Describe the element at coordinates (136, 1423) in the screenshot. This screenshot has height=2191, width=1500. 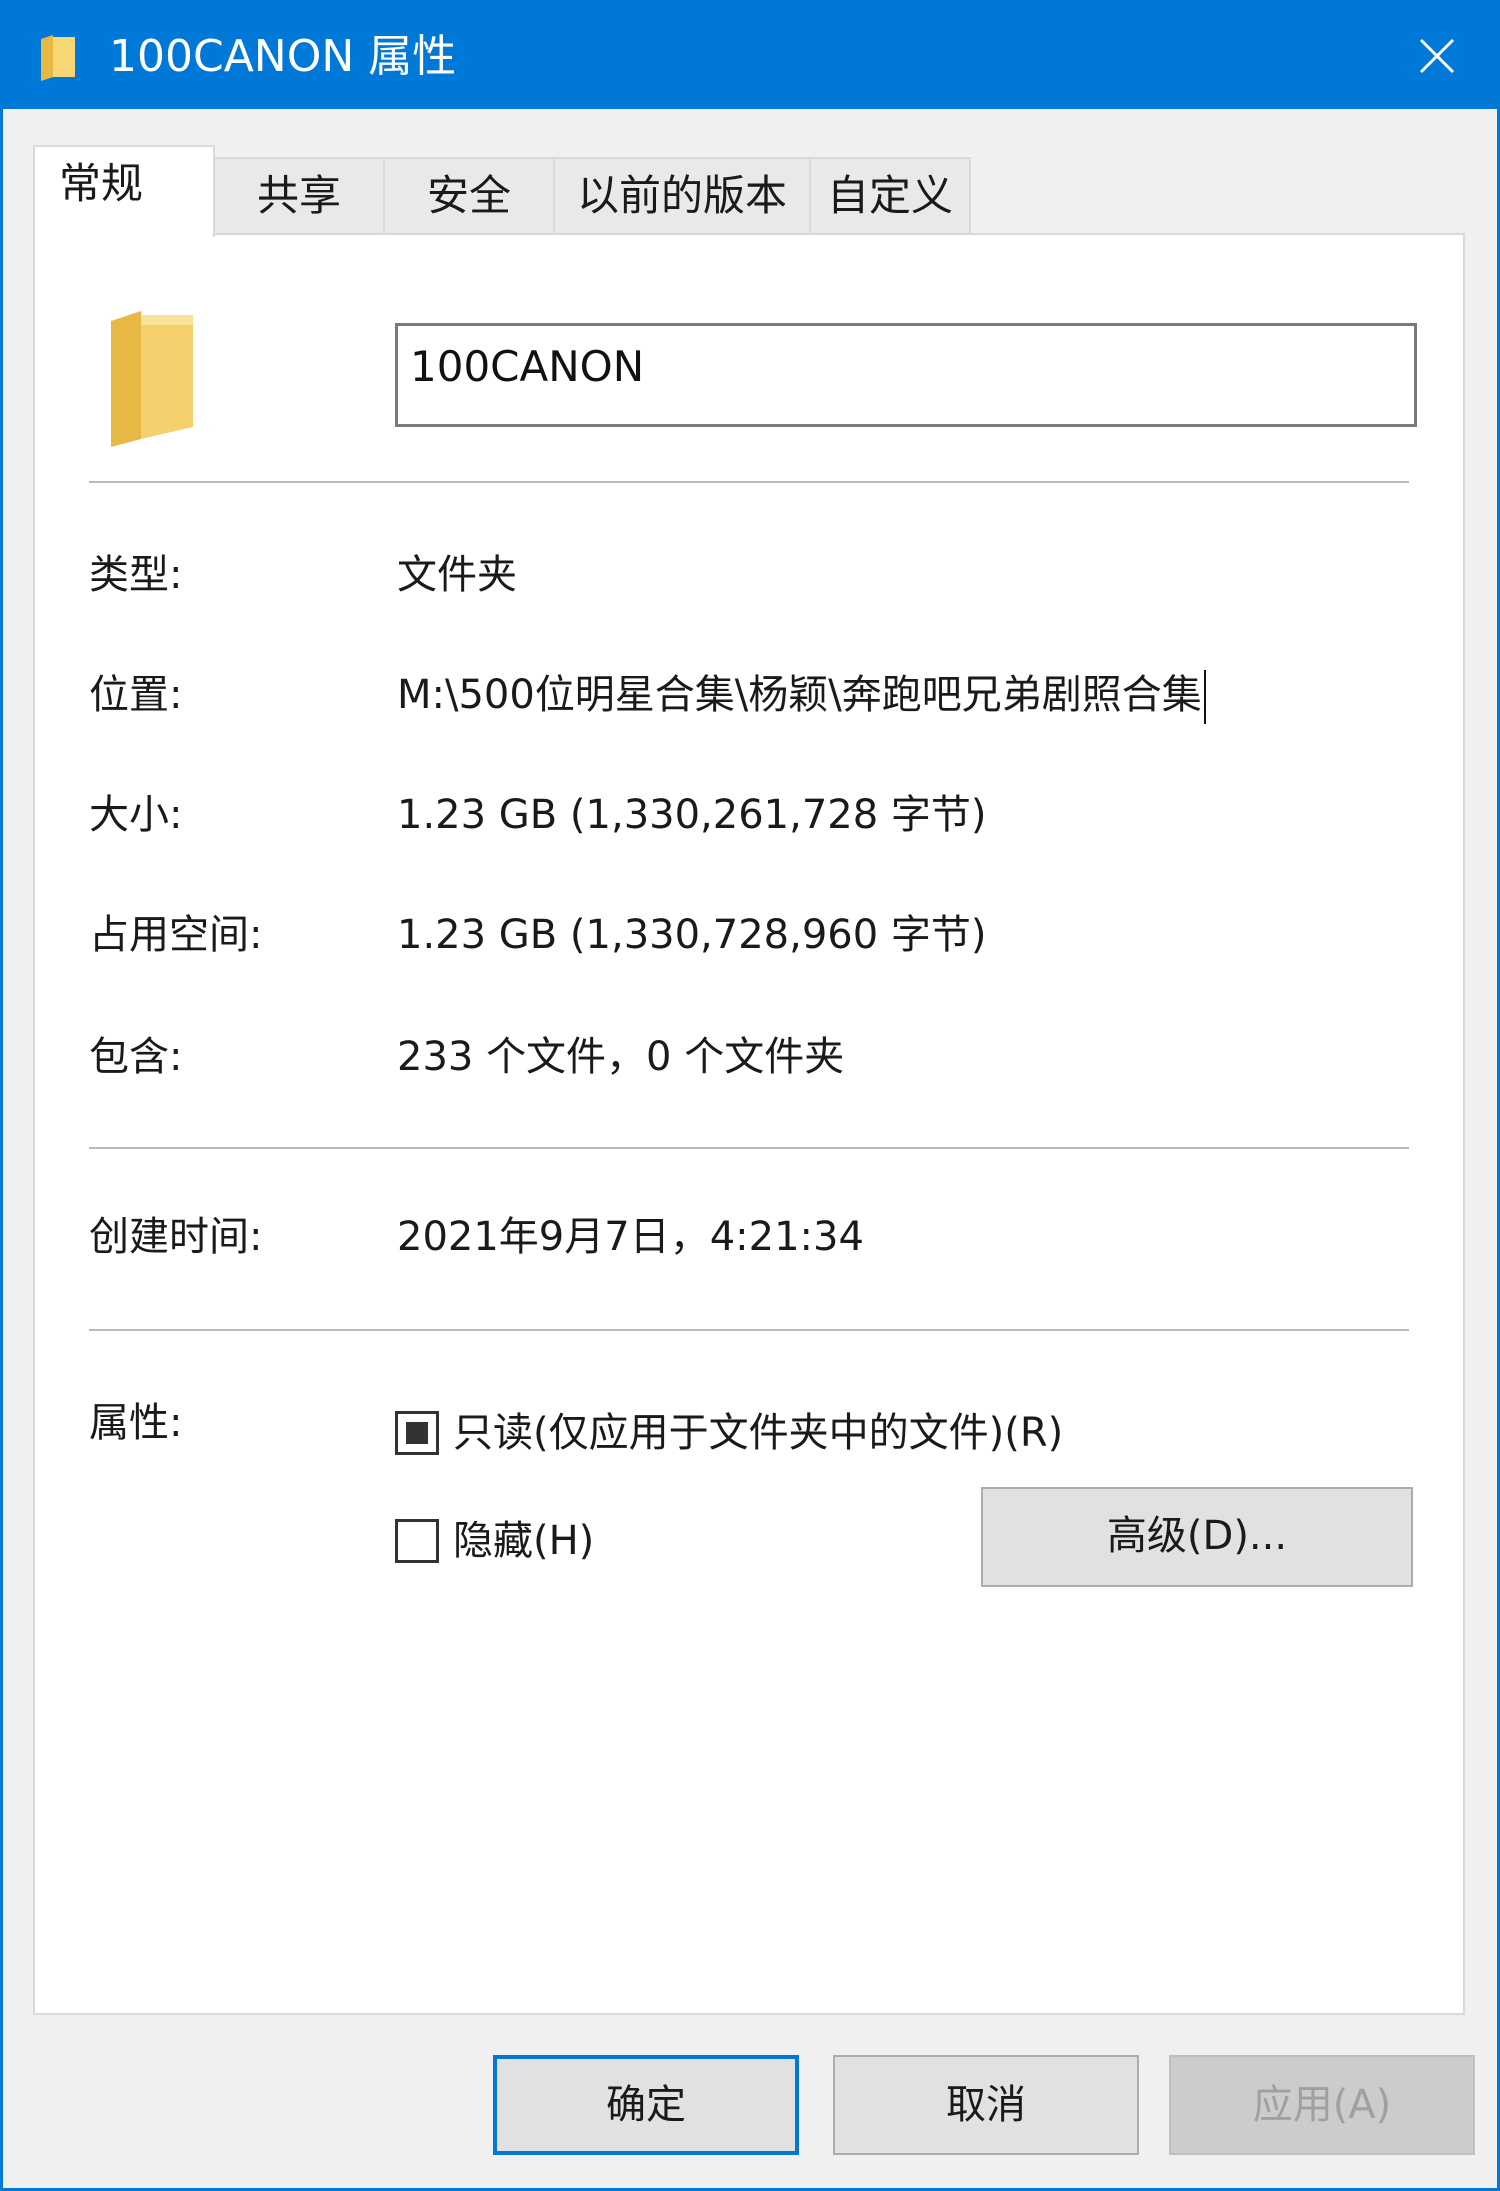
I see `attributes-label: 属性:` at that location.